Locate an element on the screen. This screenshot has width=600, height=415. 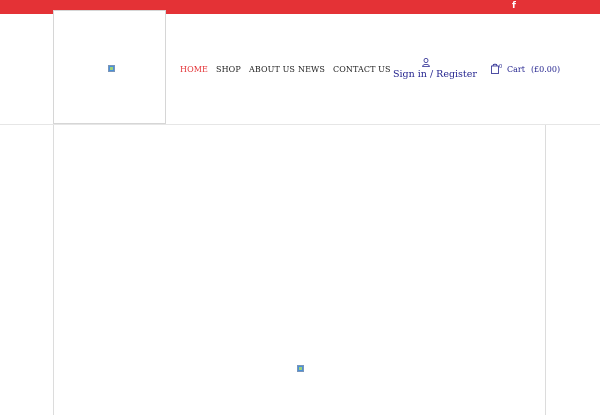
cart-label: Cart is located at coordinates (516, 69).